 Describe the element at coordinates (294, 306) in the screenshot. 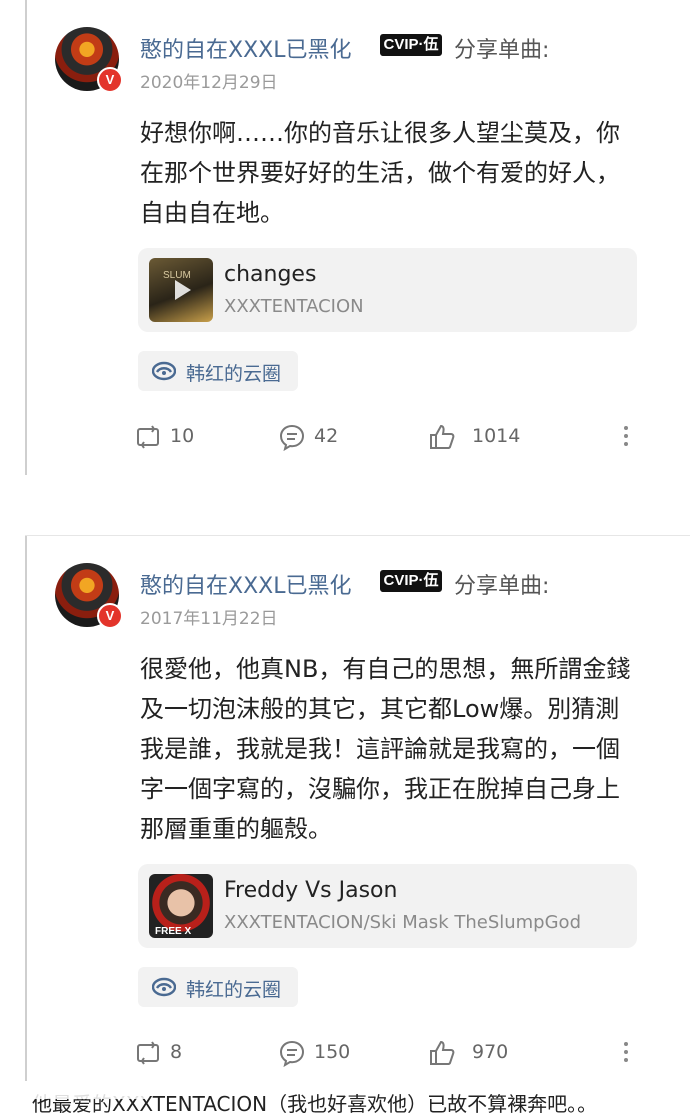

I see `song-artist: XXXTENTACION` at that location.